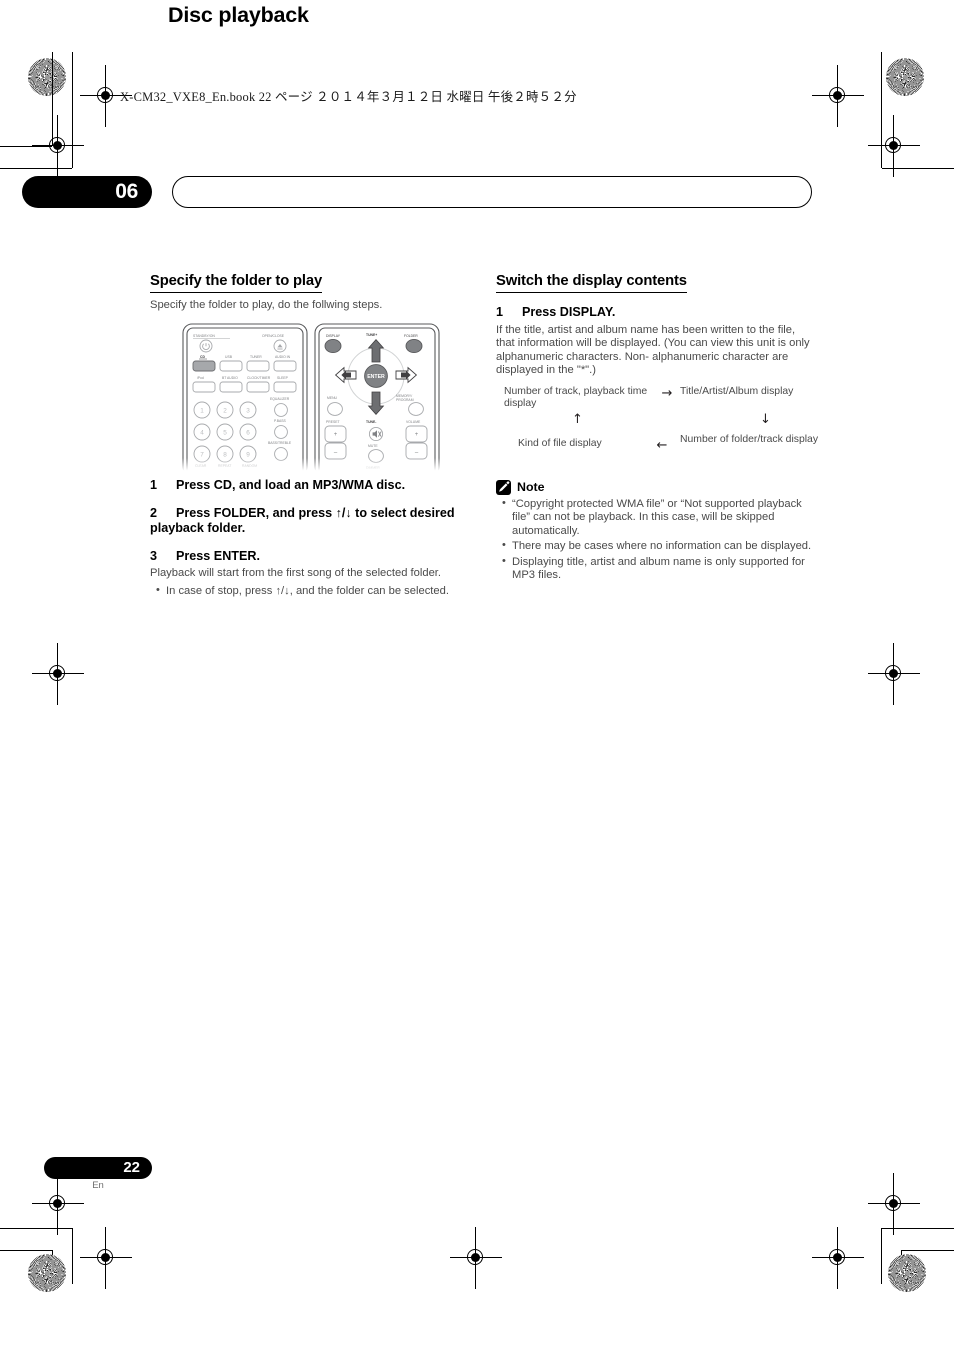  Describe the element at coordinates (500, 312) in the screenshot. I see `display-step-1-number: 1` at that location.